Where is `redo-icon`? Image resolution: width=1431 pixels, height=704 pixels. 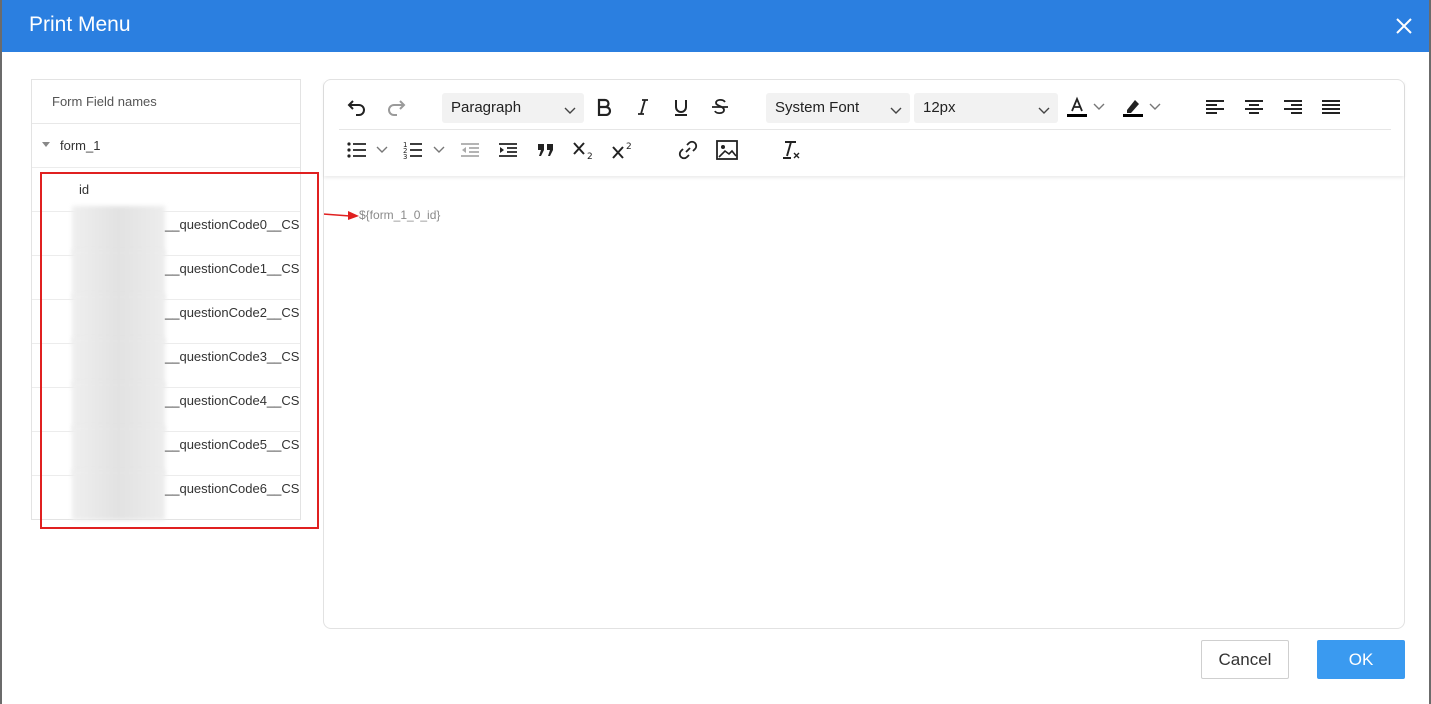 redo-icon is located at coordinates (396, 107).